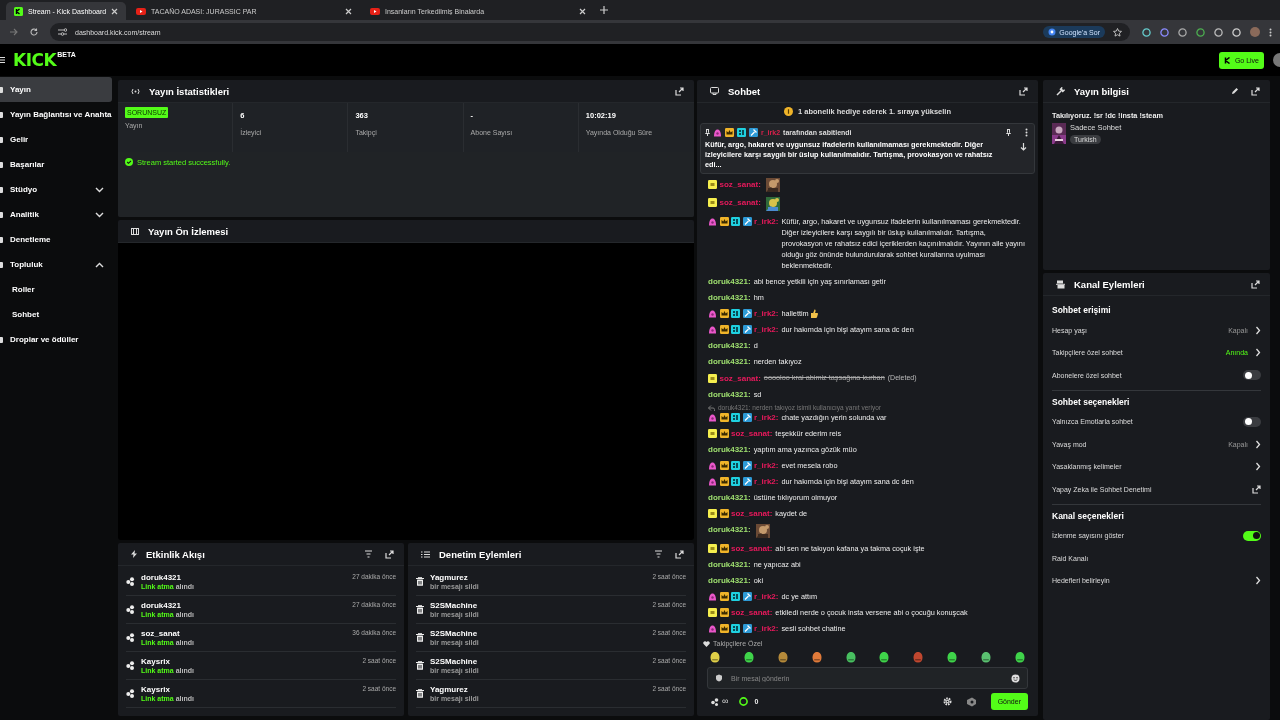 The width and height of the screenshot is (1280, 720). Describe the element at coordinates (1227, 60) in the screenshot. I see `kick-icon` at that location.